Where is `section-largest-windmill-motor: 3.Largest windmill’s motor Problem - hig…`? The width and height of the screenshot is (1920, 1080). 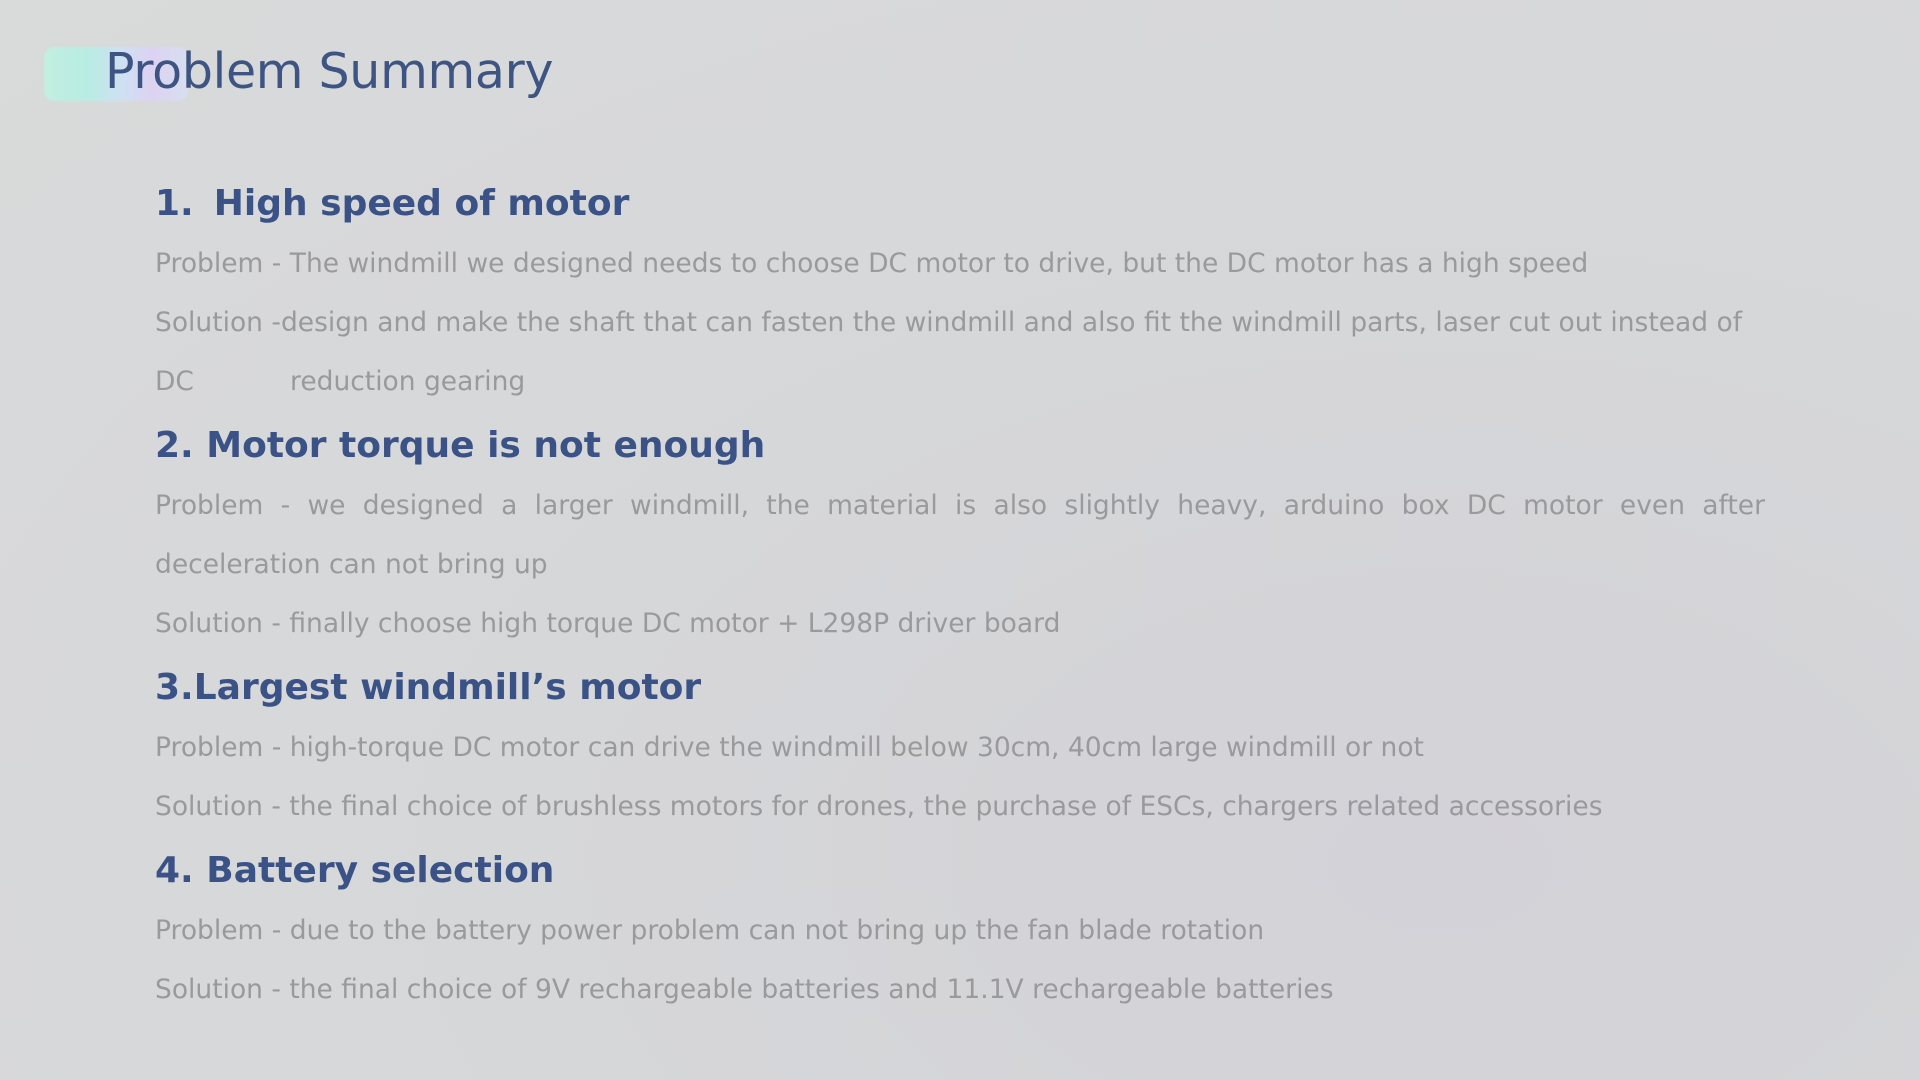
section-largest-windmill-motor: 3.Largest windmill’s motor Problem - hig… is located at coordinates (960, 747).